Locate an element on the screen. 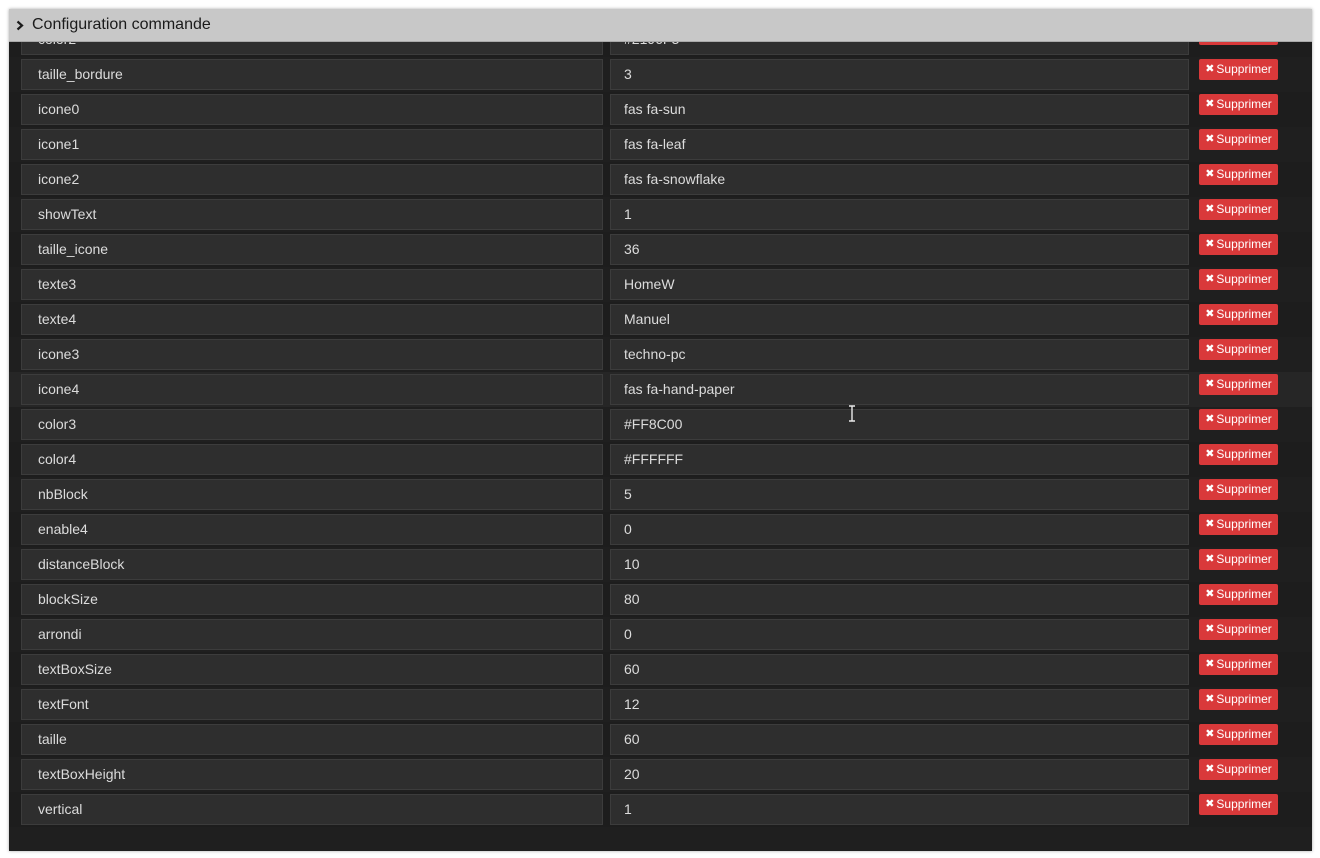 This screenshot has height=858, width=1320. config-row: icone2 fas fa-snowflake ✖ Supprimer is located at coordinates (660, 179).